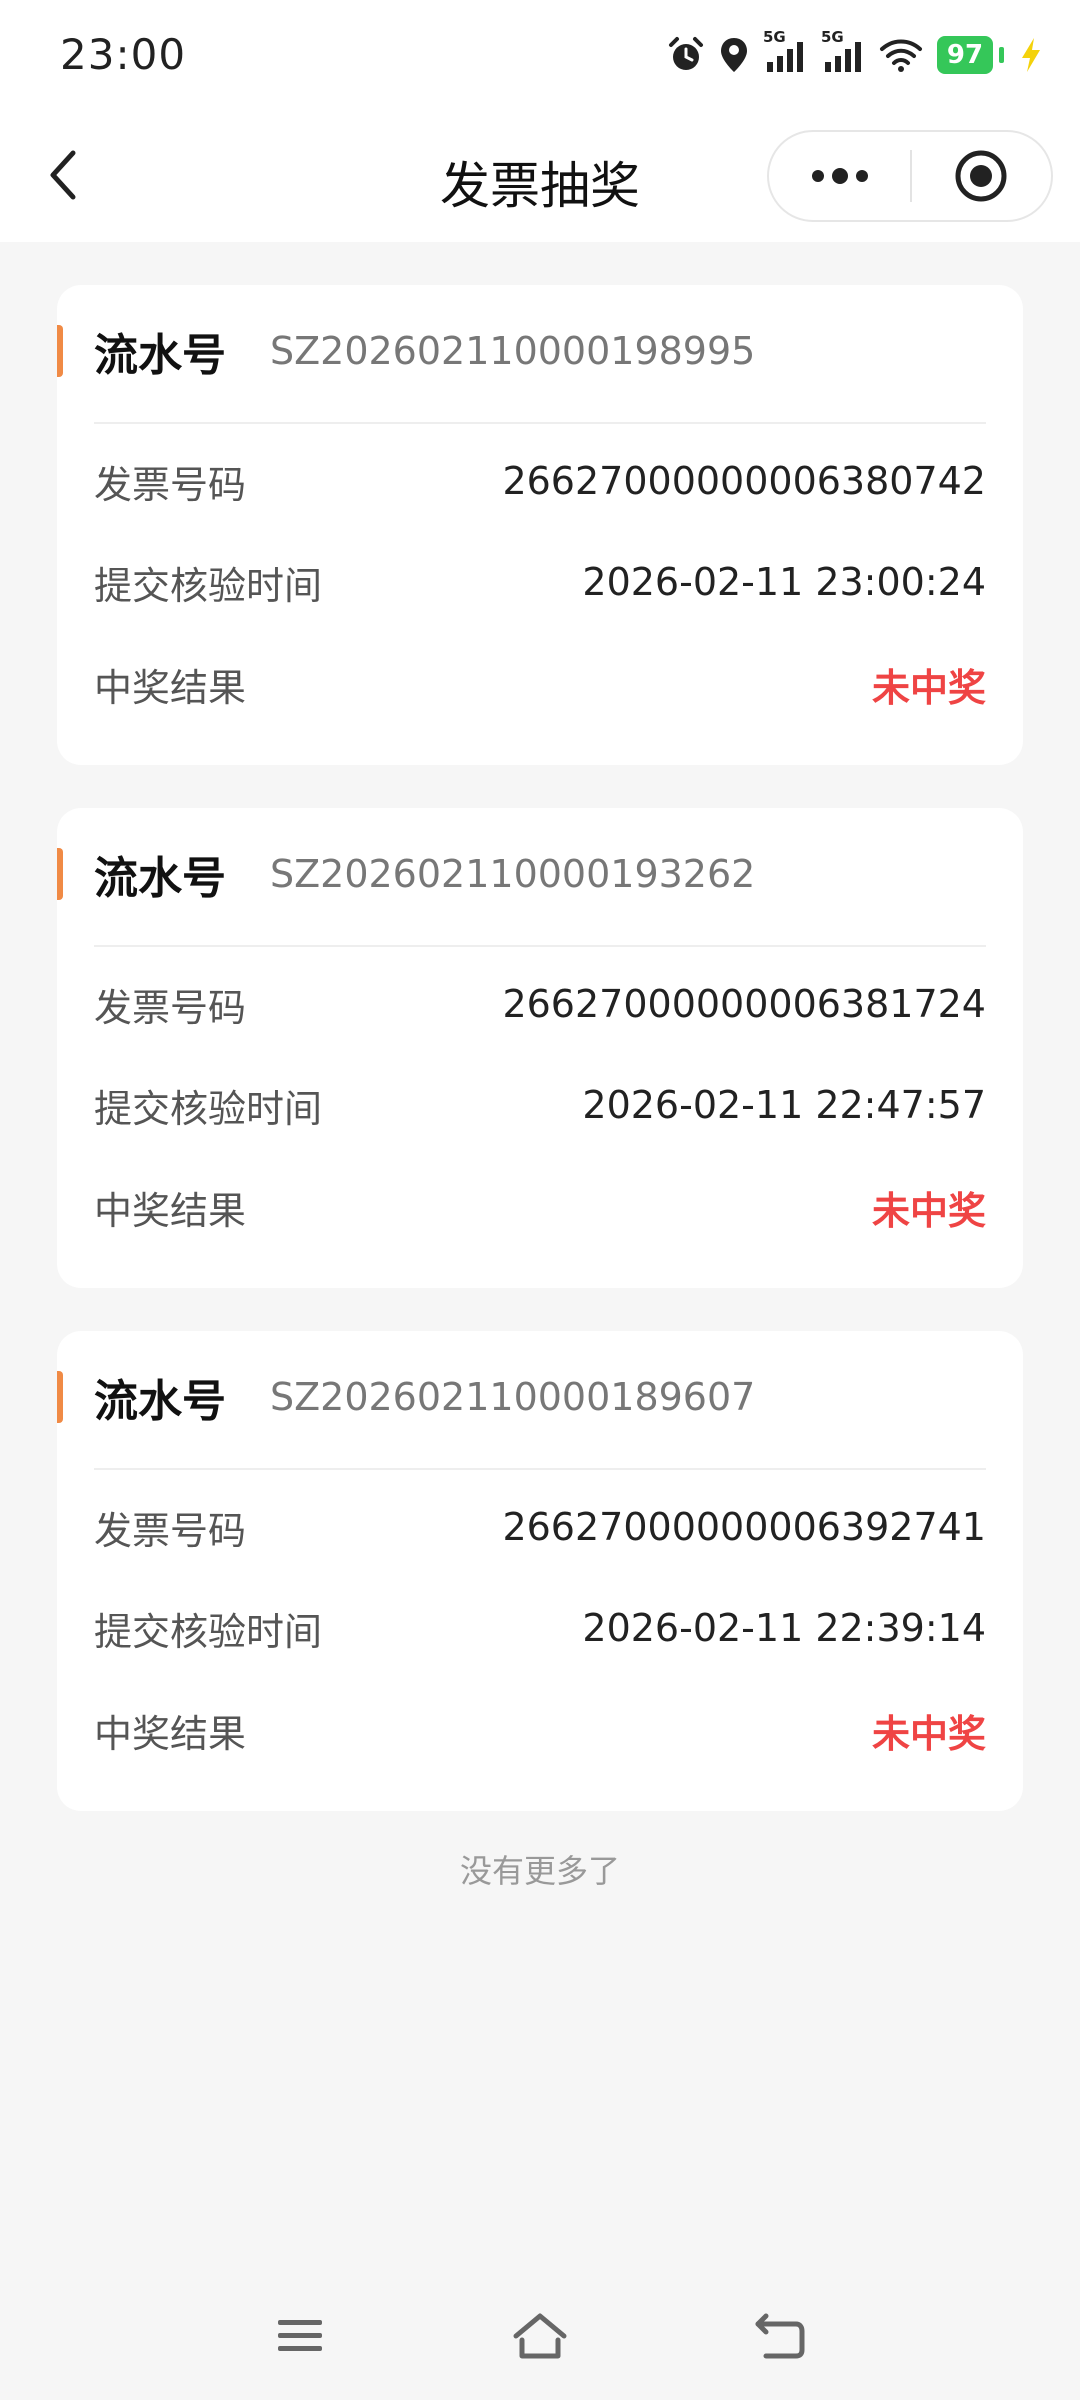 Image resolution: width=1080 pixels, height=2400 pixels. What do you see at coordinates (1001, 55) in the screenshot?
I see `battery-tip` at bounding box center [1001, 55].